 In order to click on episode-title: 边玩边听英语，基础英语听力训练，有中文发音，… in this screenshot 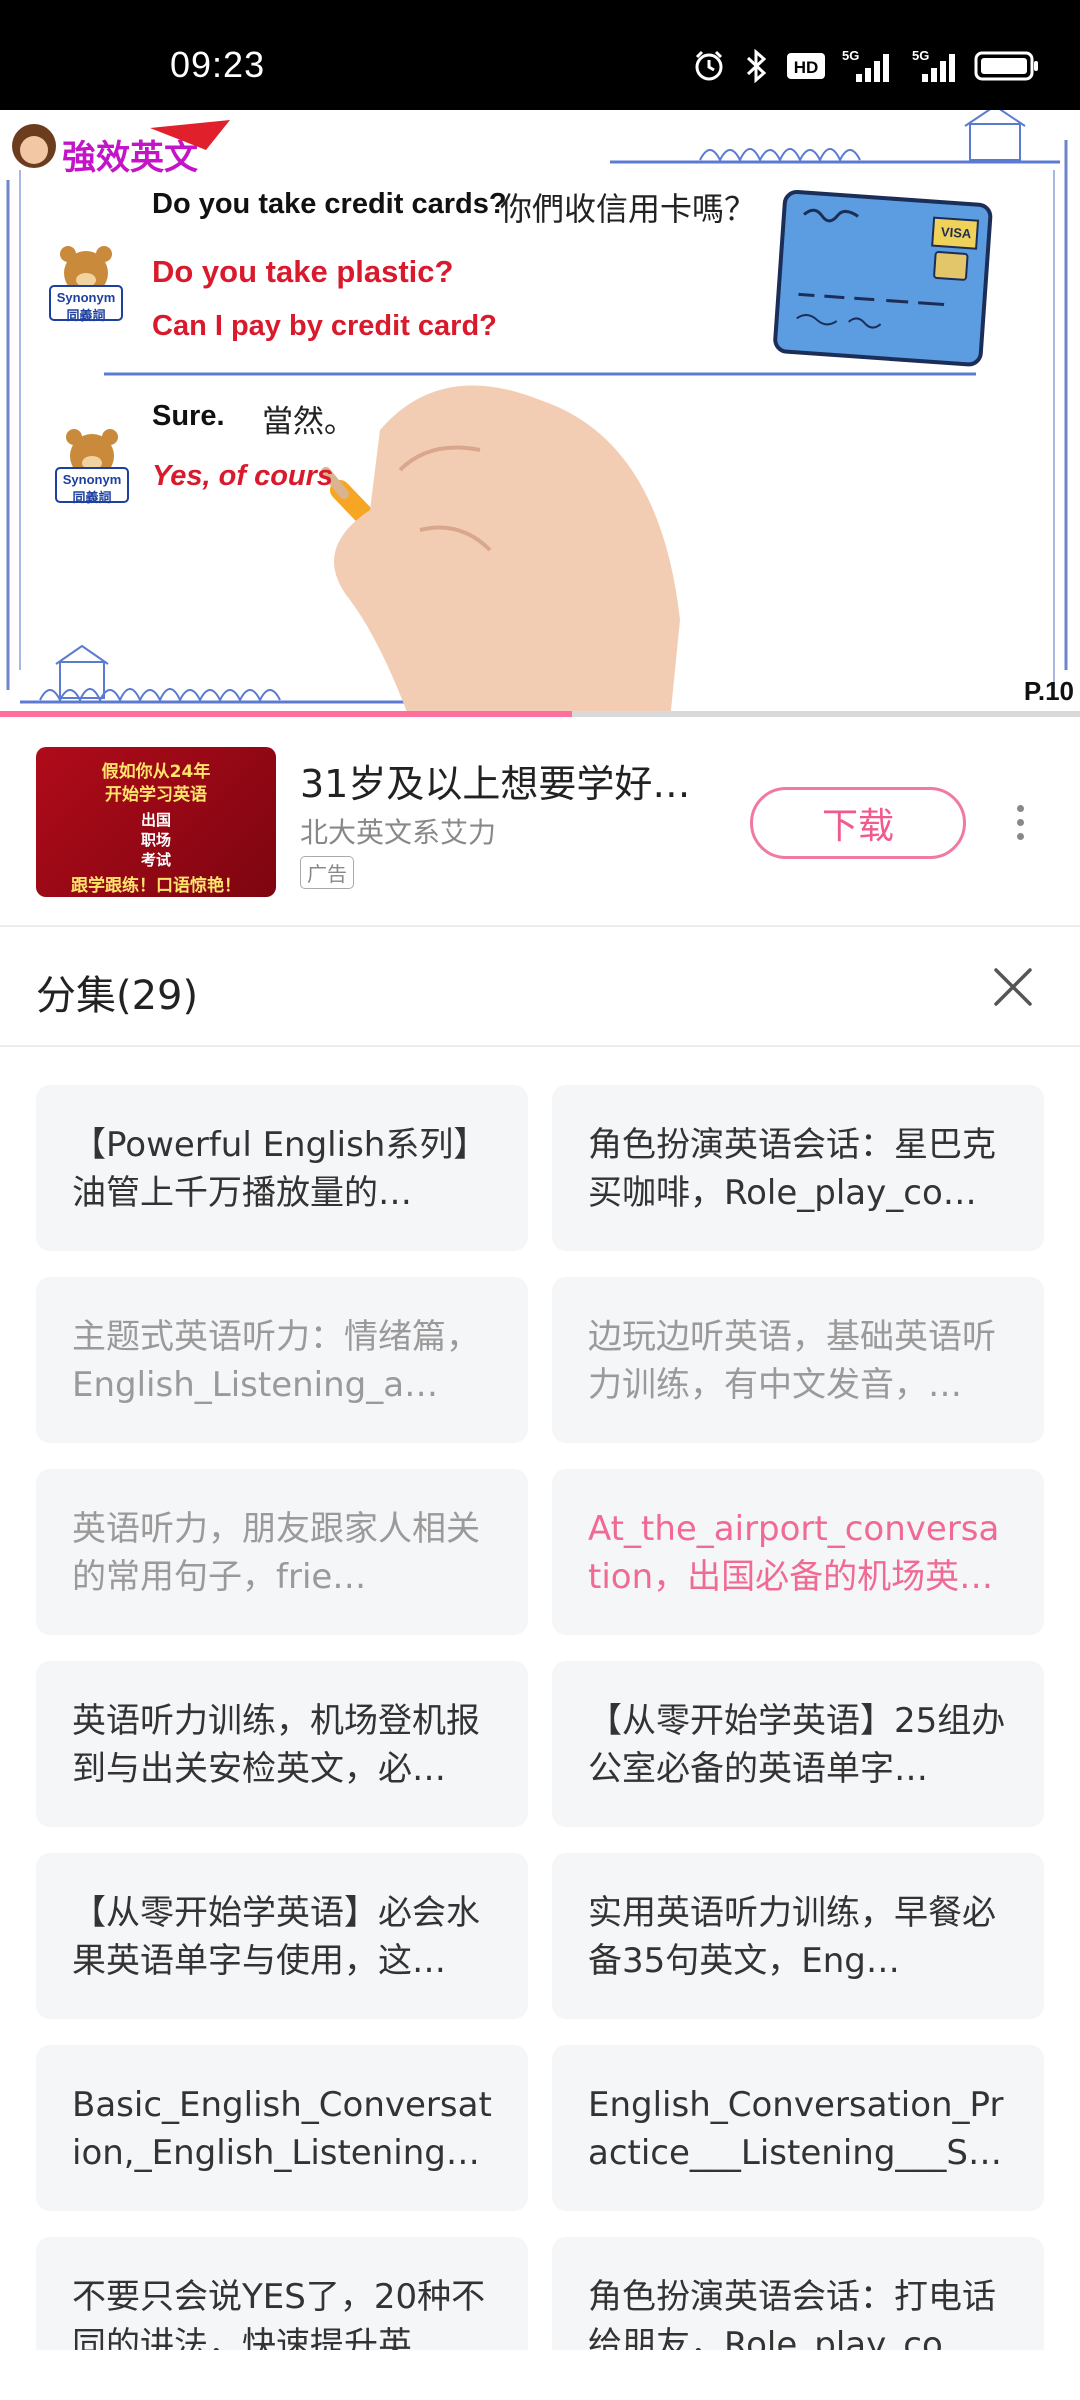, I will do `click(792, 1361)`.